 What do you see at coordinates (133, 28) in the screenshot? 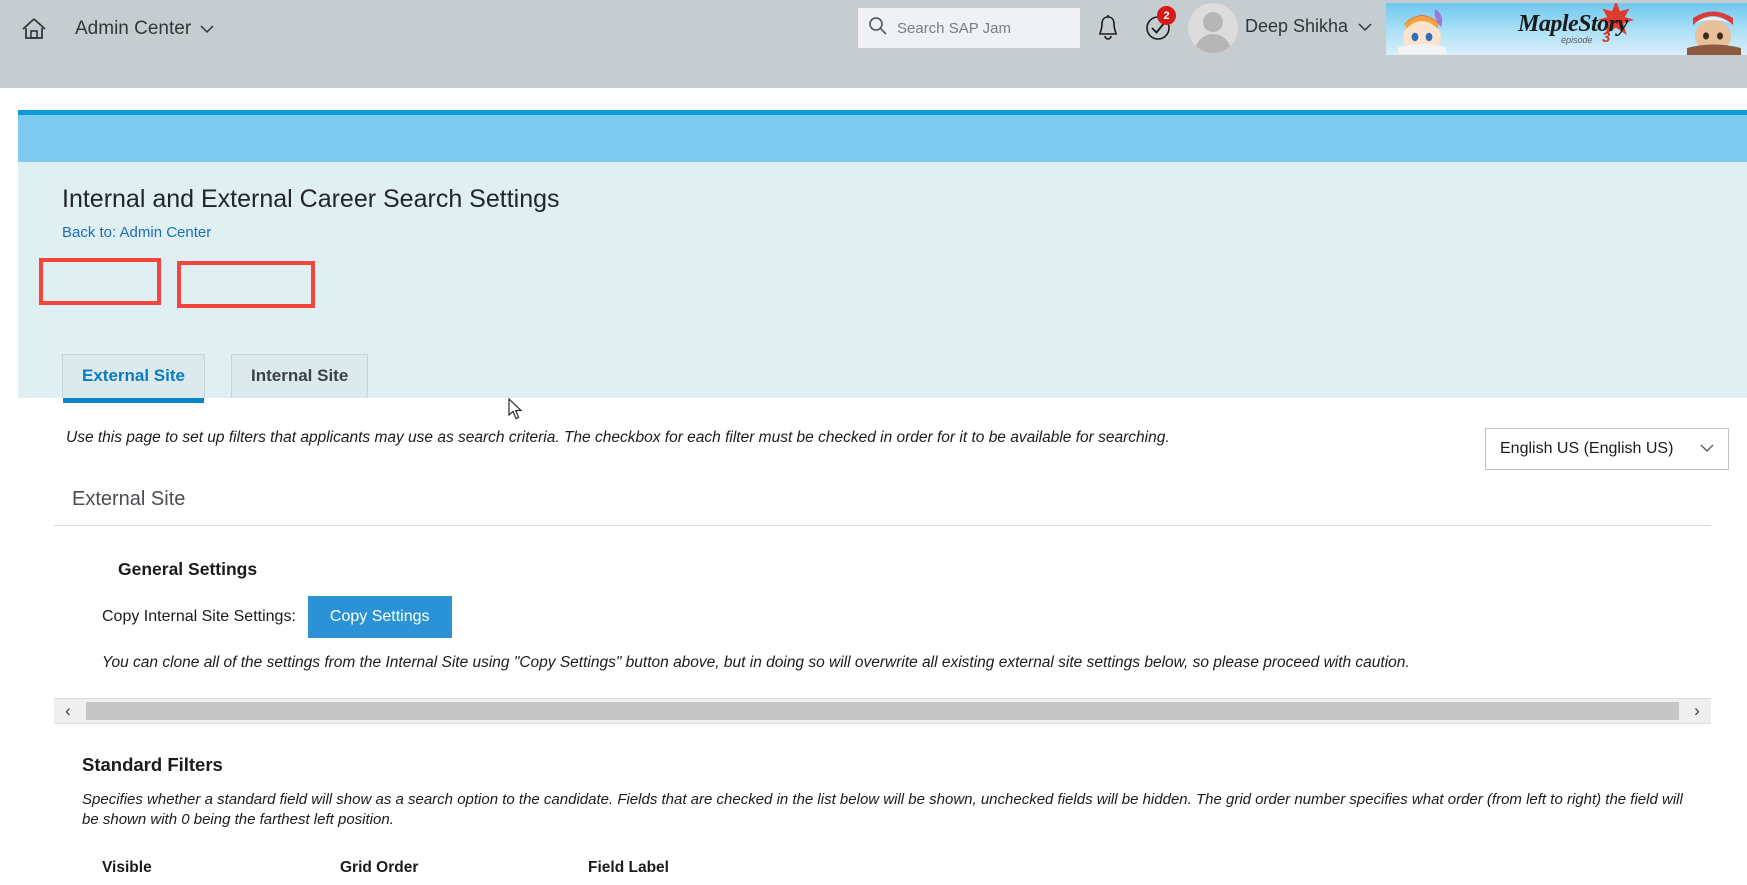
I see `app-menu-label: Admin Center` at bounding box center [133, 28].